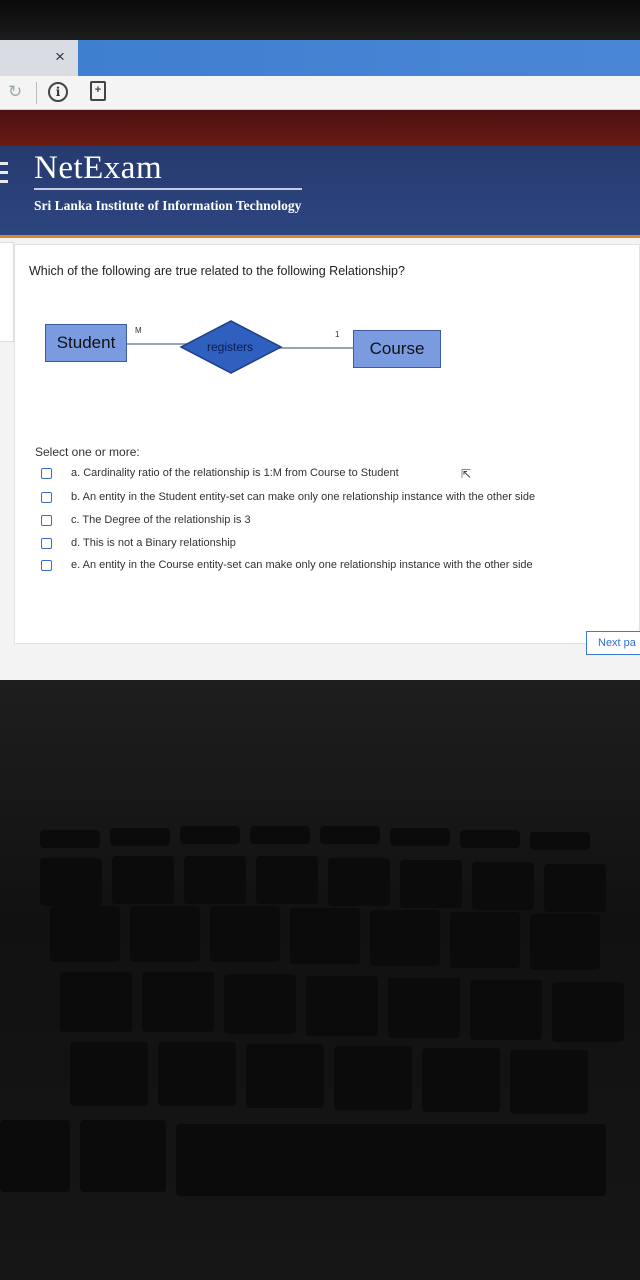 This screenshot has width=640, height=1280. Describe the element at coordinates (320, 93) in the screenshot. I see `address-bar: ↻ i +` at that location.